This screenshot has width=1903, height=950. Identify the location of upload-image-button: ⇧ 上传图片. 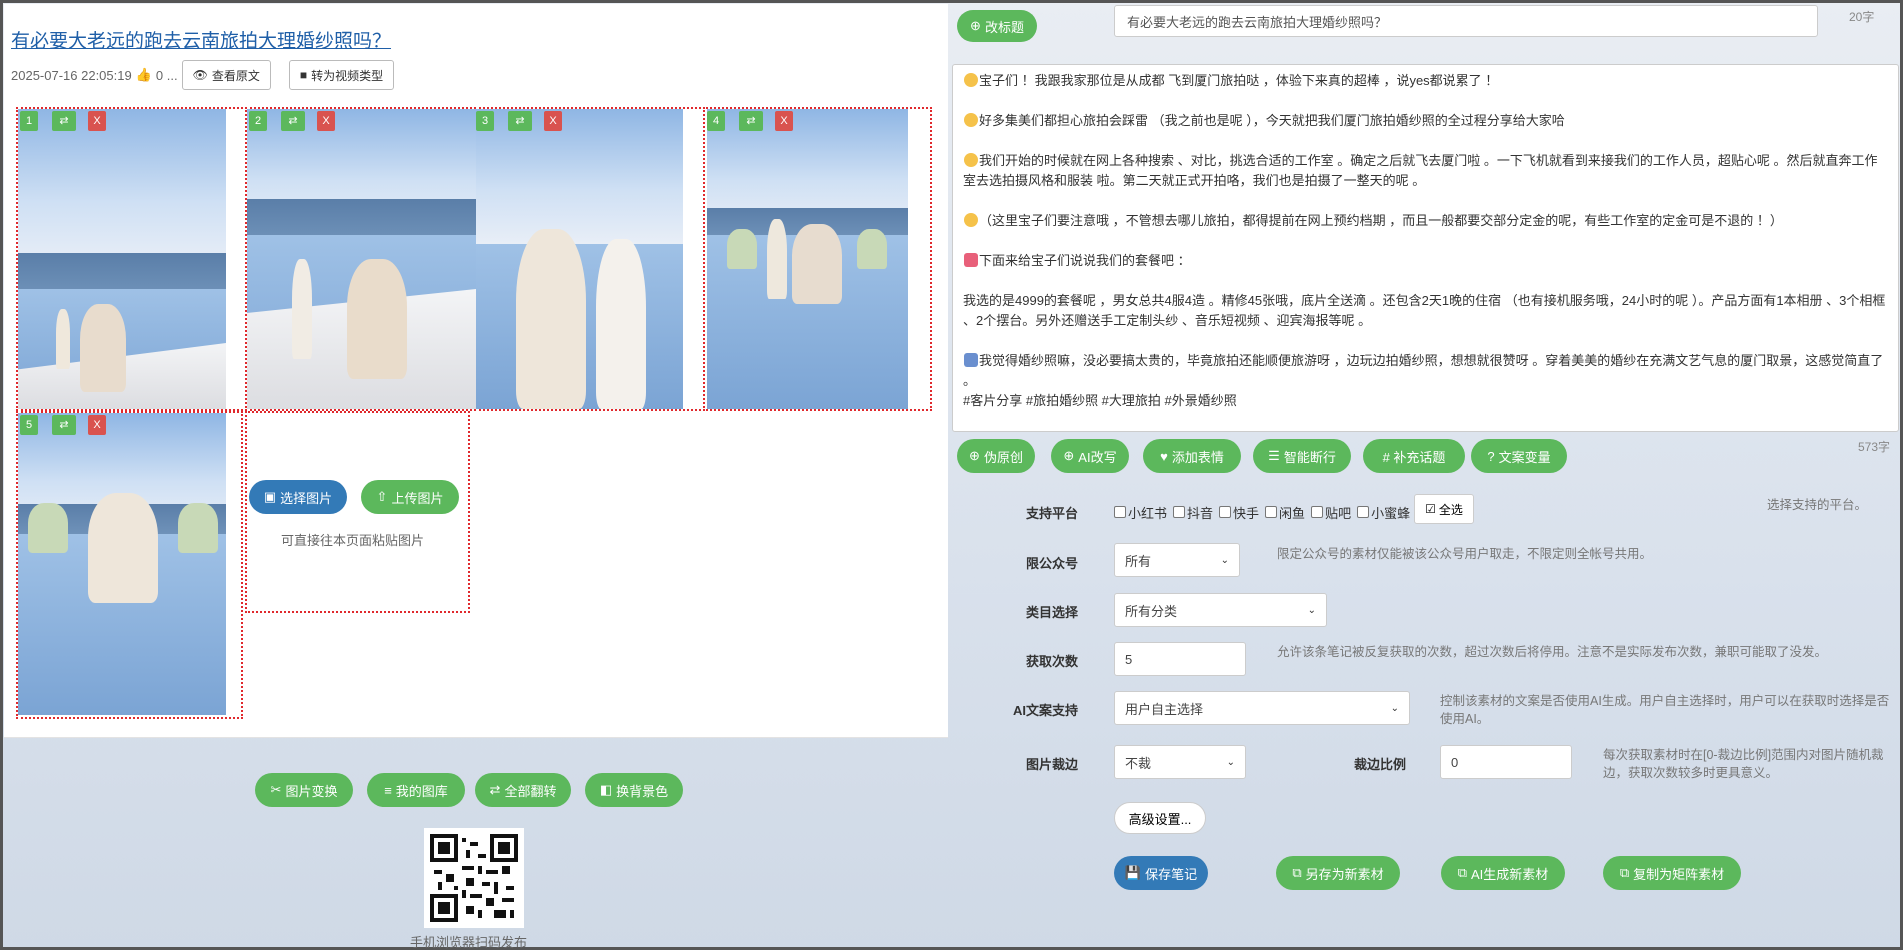
(410, 497).